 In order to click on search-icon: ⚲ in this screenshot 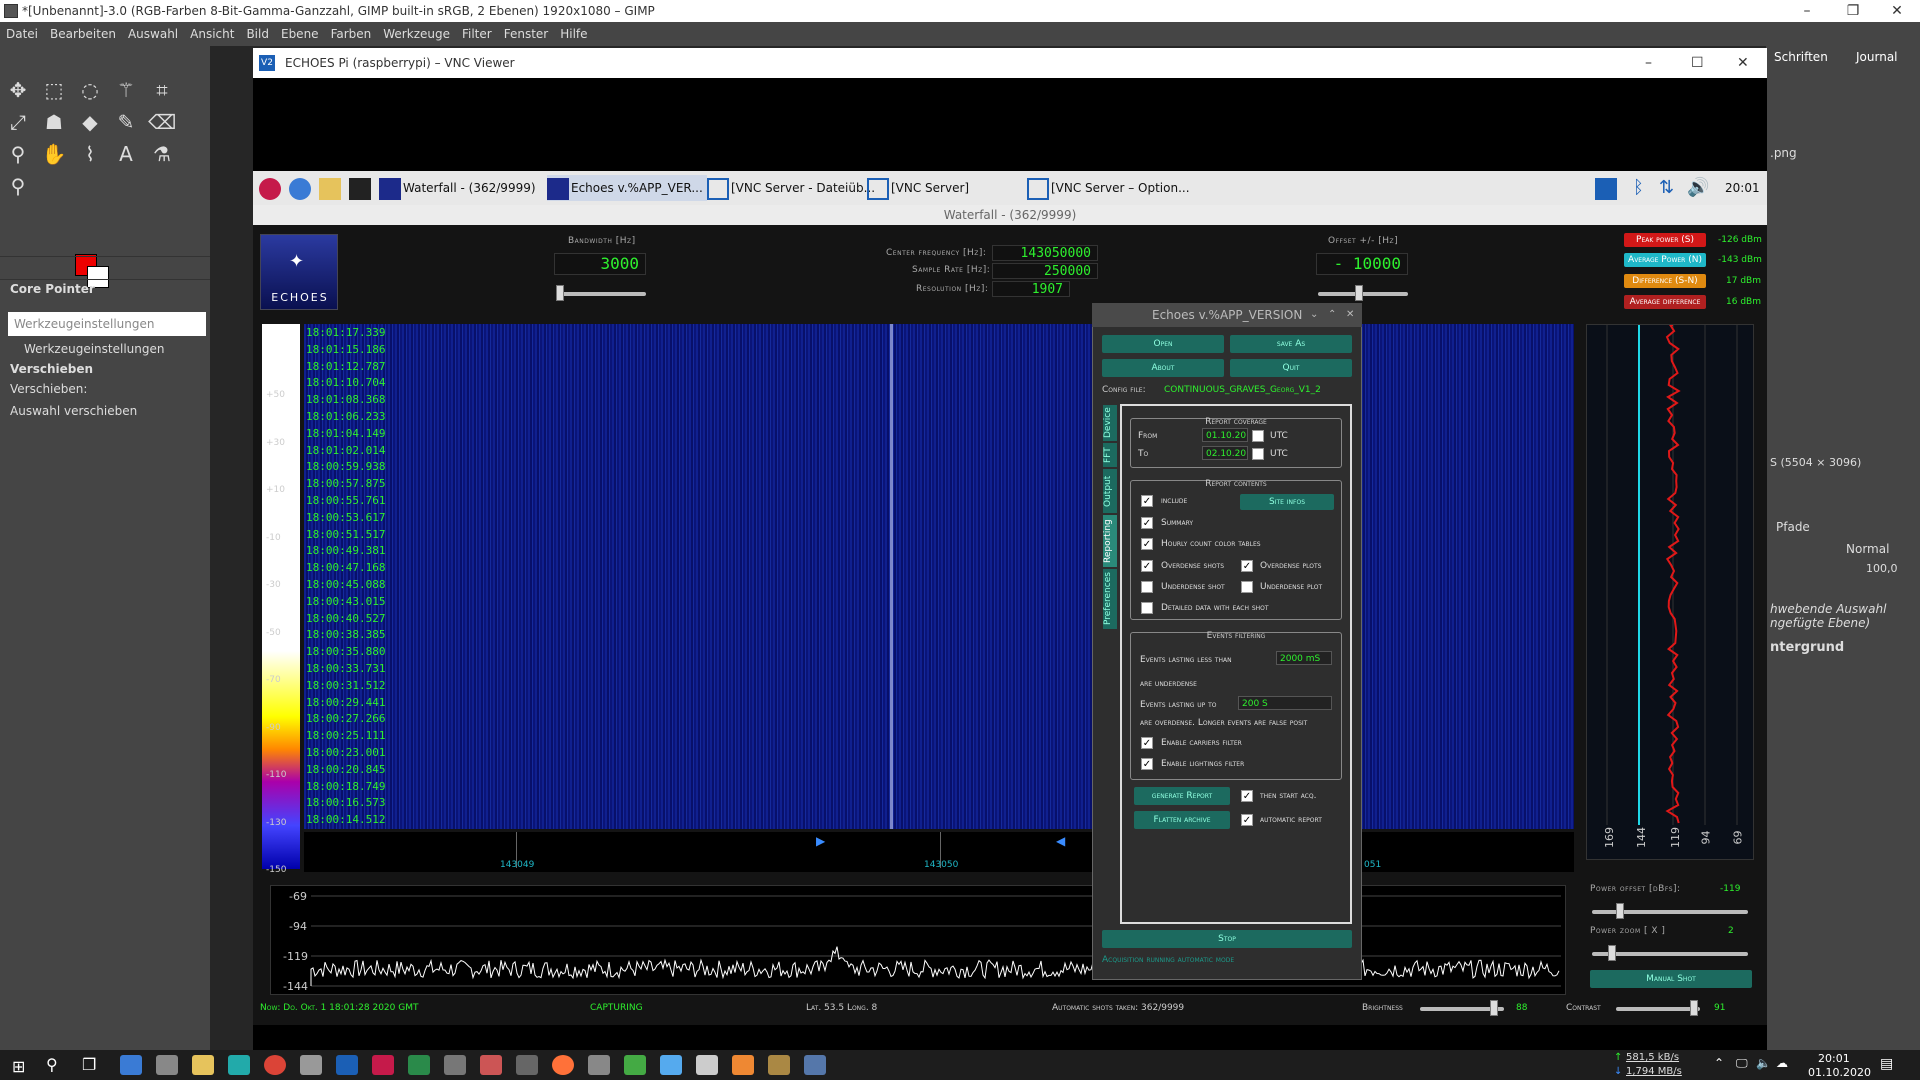, I will do `click(52, 1064)`.